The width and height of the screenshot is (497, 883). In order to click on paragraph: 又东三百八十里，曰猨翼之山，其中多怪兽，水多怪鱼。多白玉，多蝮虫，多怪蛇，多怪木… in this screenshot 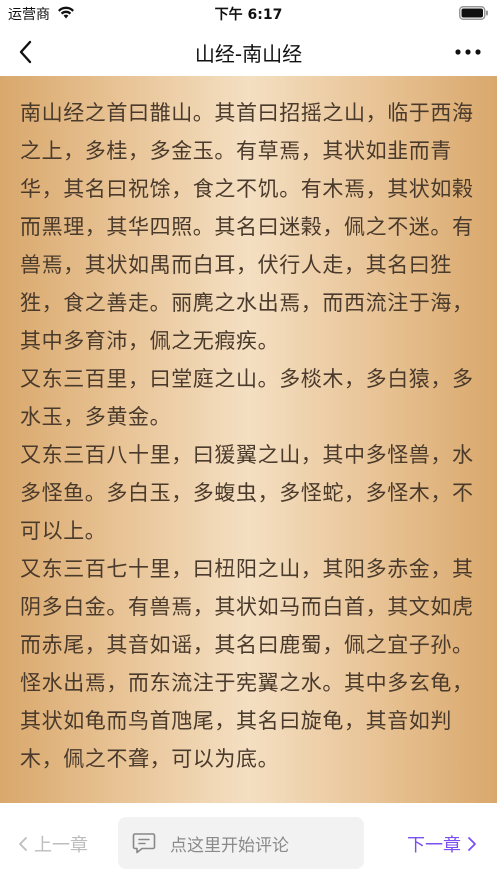, I will do `click(247, 493)`.